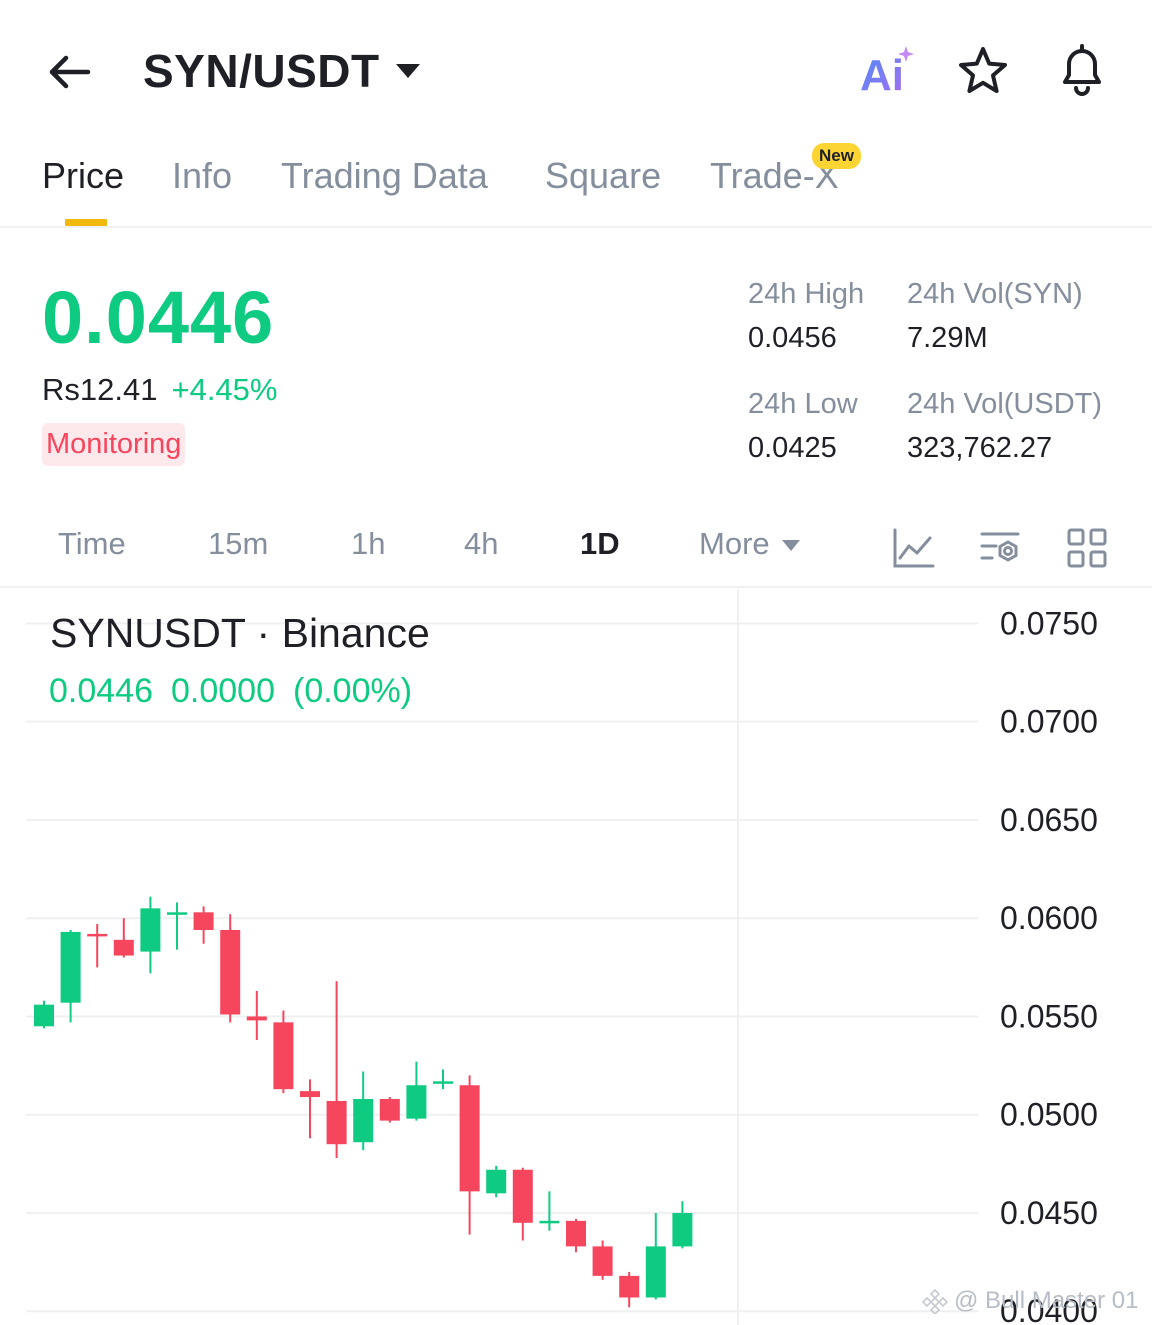 This screenshot has height=1325, width=1152. I want to click on tab-info: Info, so click(202, 176).